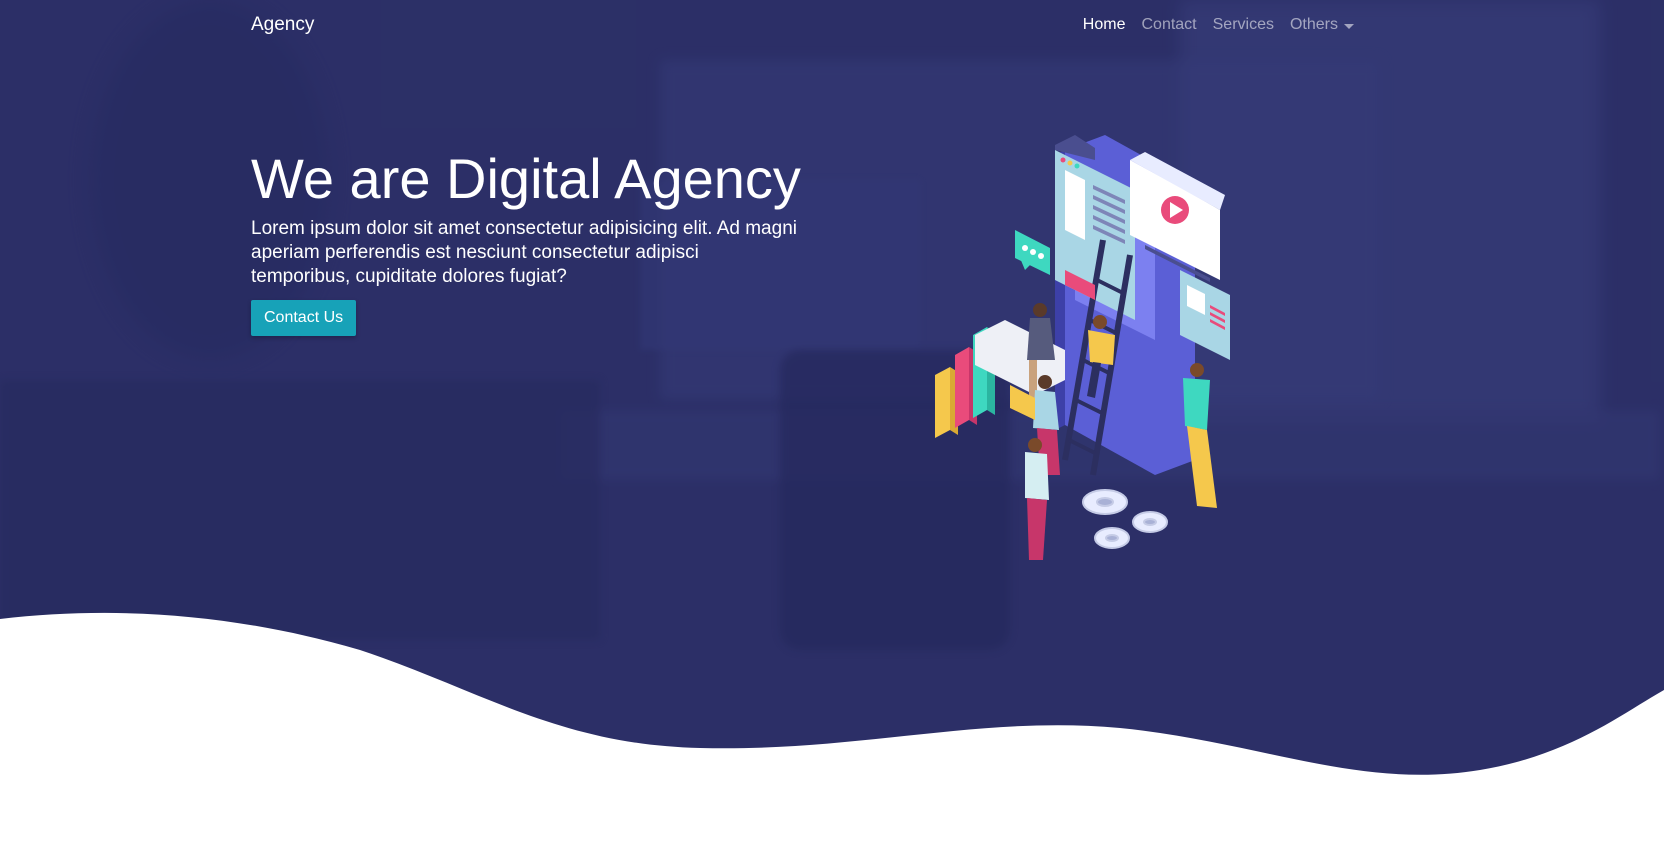  I want to click on nav-link-others: Others, so click(1314, 25).